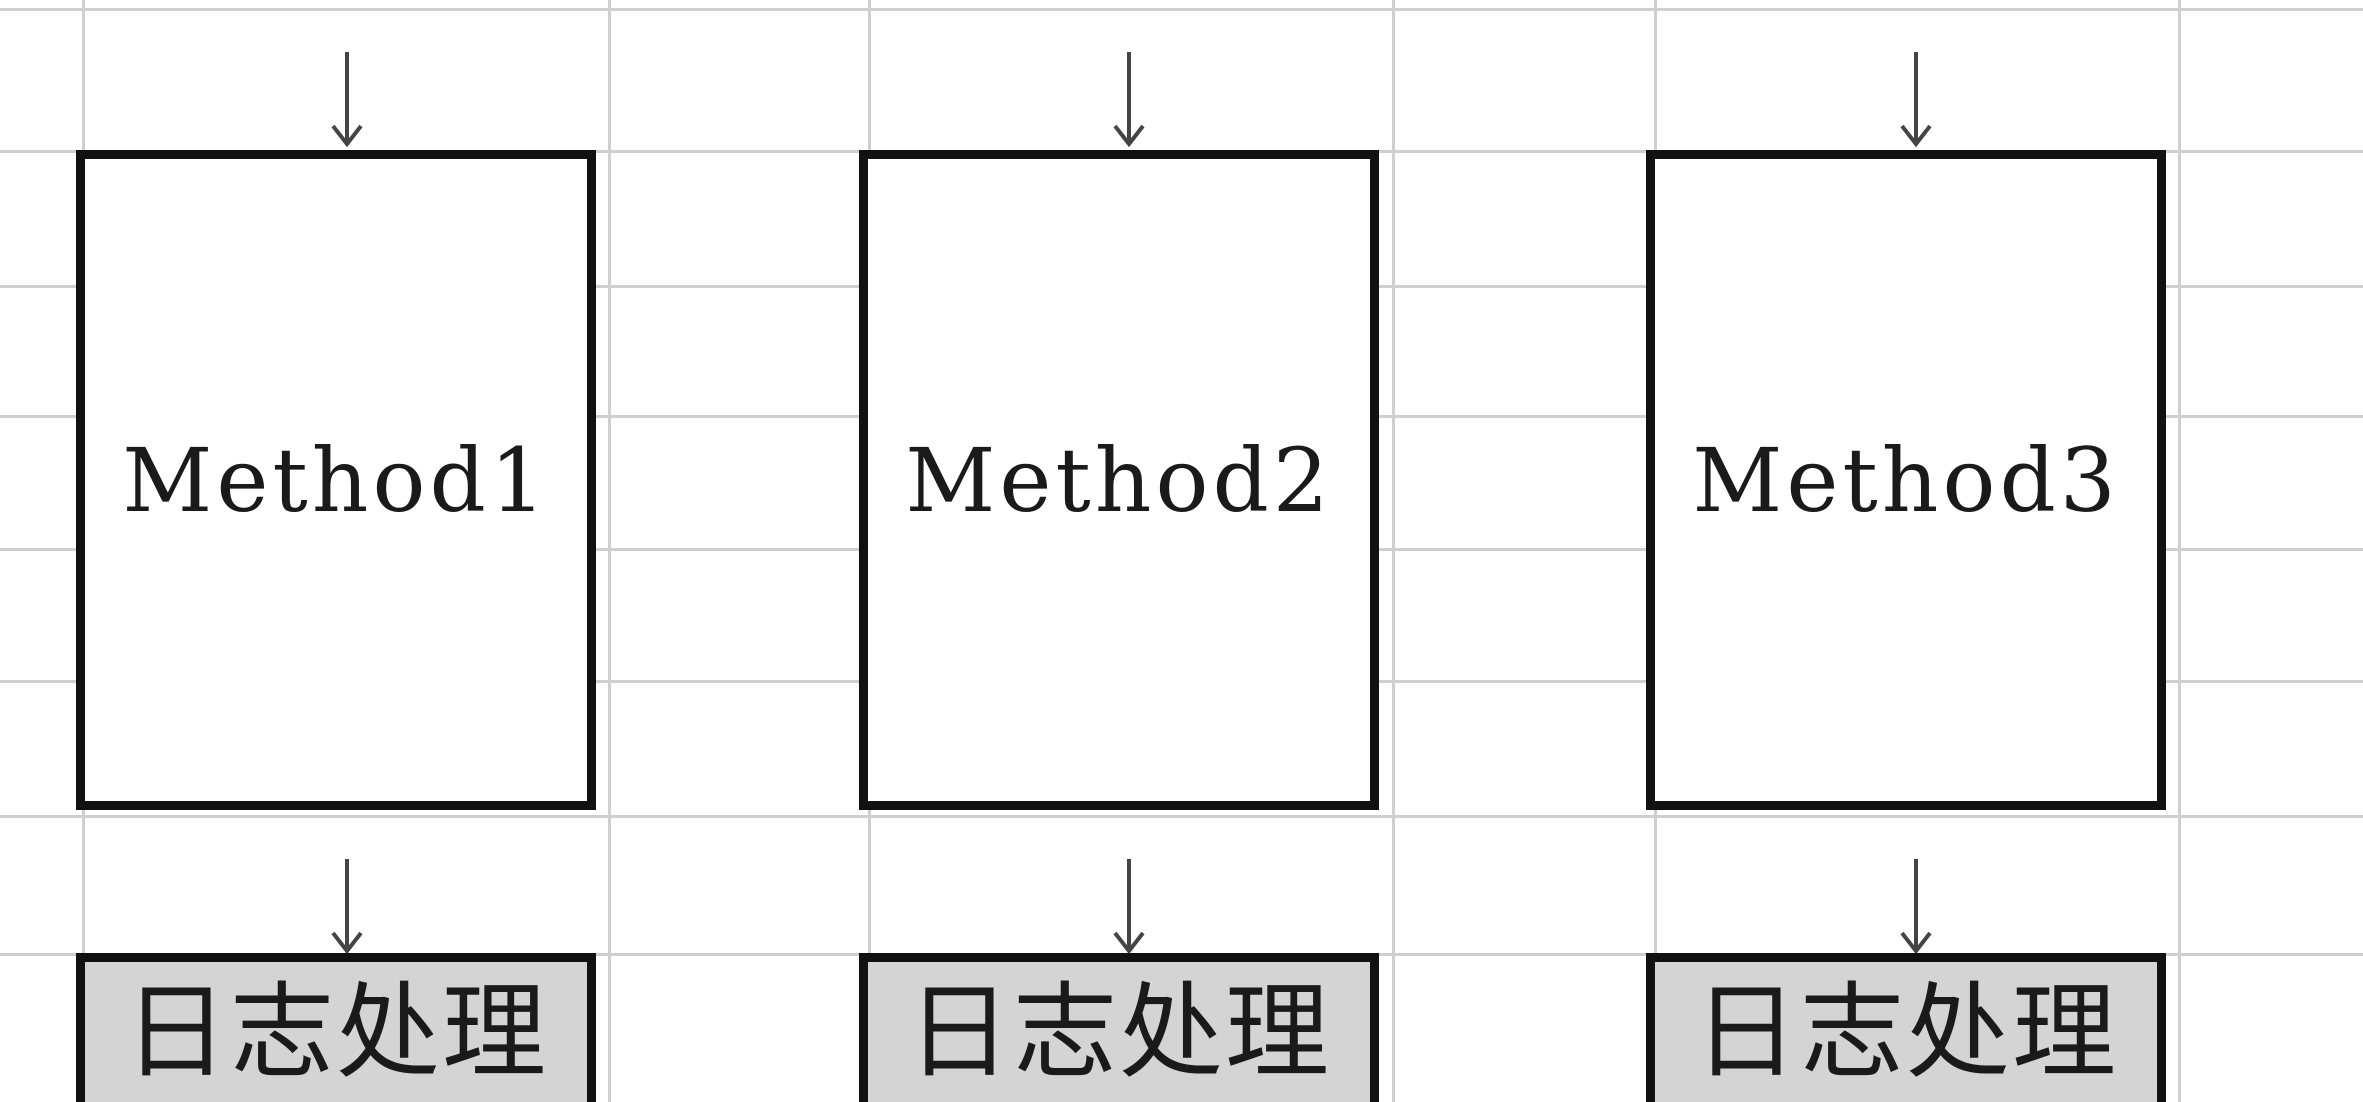 Image resolution: width=2363 pixels, height=1102 pixels. What do you see at coordinates (335, 1032) in the screenshot?
I see `log-label-1: 日志处理` at bounding box center [335, 1032].